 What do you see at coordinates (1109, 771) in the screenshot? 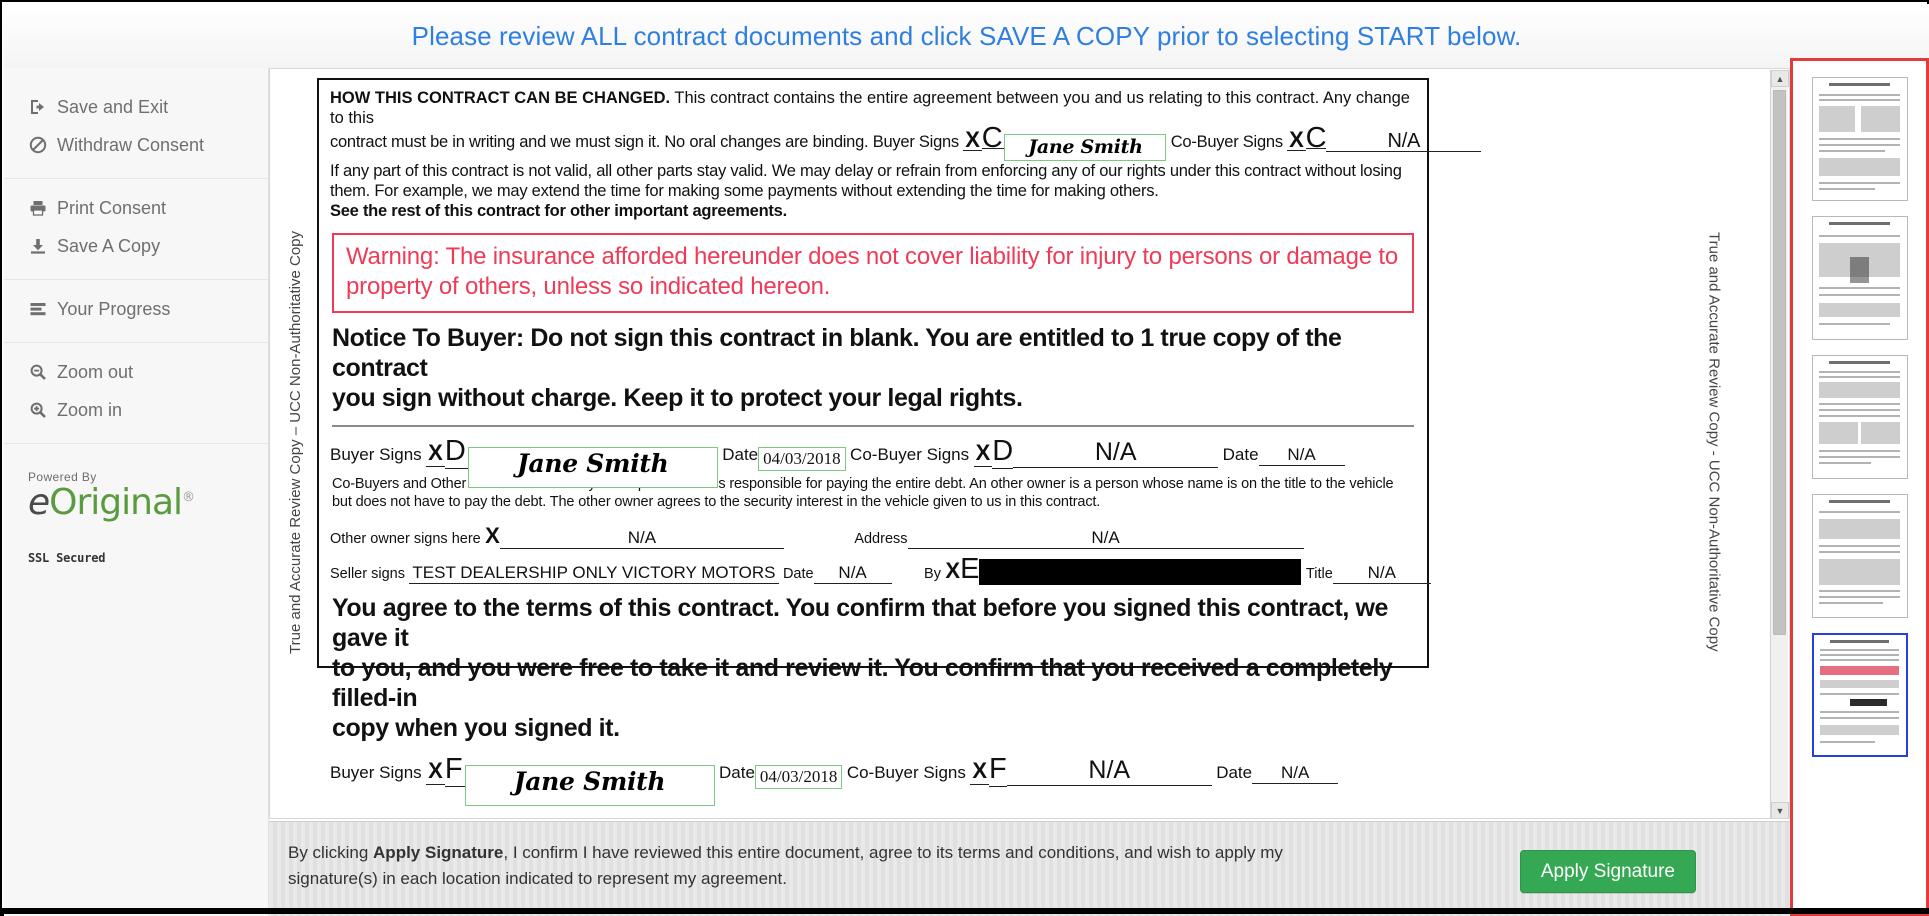
I see `cobuyer-signature-na-f: N/A` at bounding box center [1109, 771].